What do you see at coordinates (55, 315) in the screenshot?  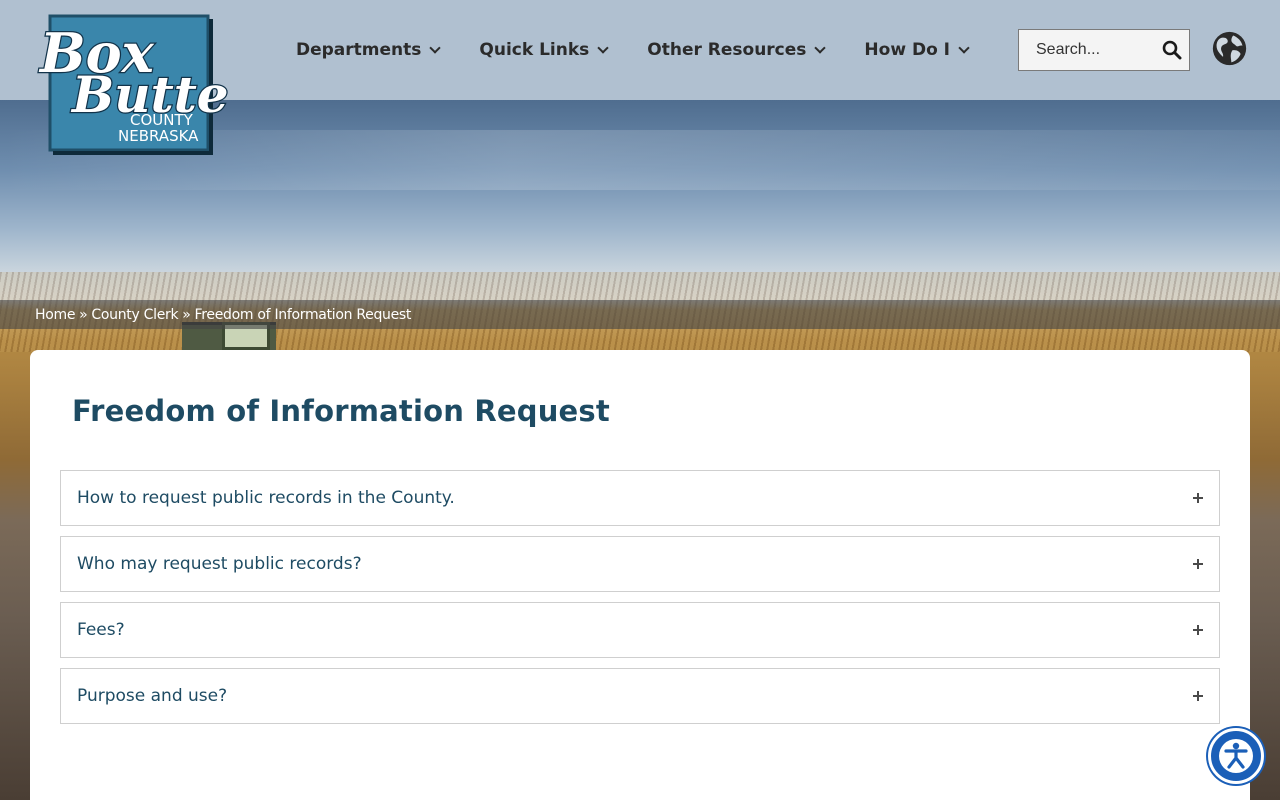 I see `breadcrumb-home: Home` at bounding box center [55, 315].